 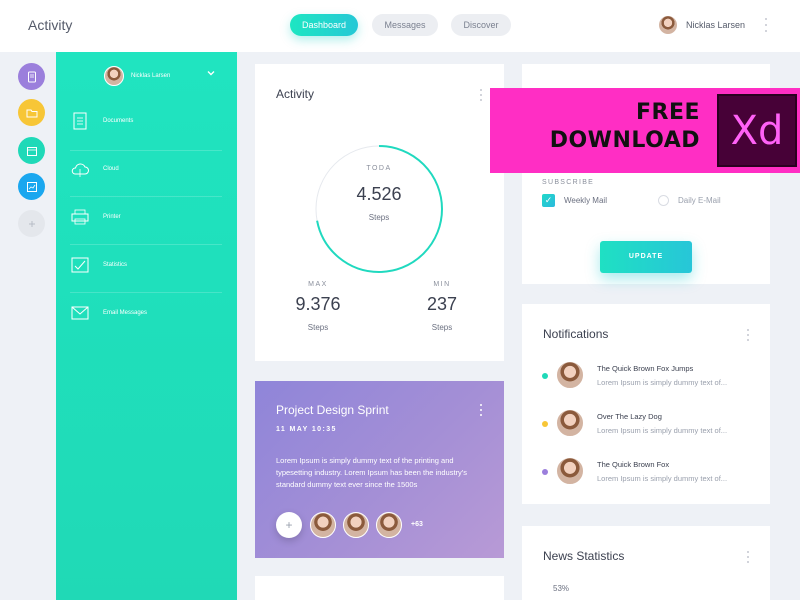 I want to click on chart-icon, so click(x=31, y=186).